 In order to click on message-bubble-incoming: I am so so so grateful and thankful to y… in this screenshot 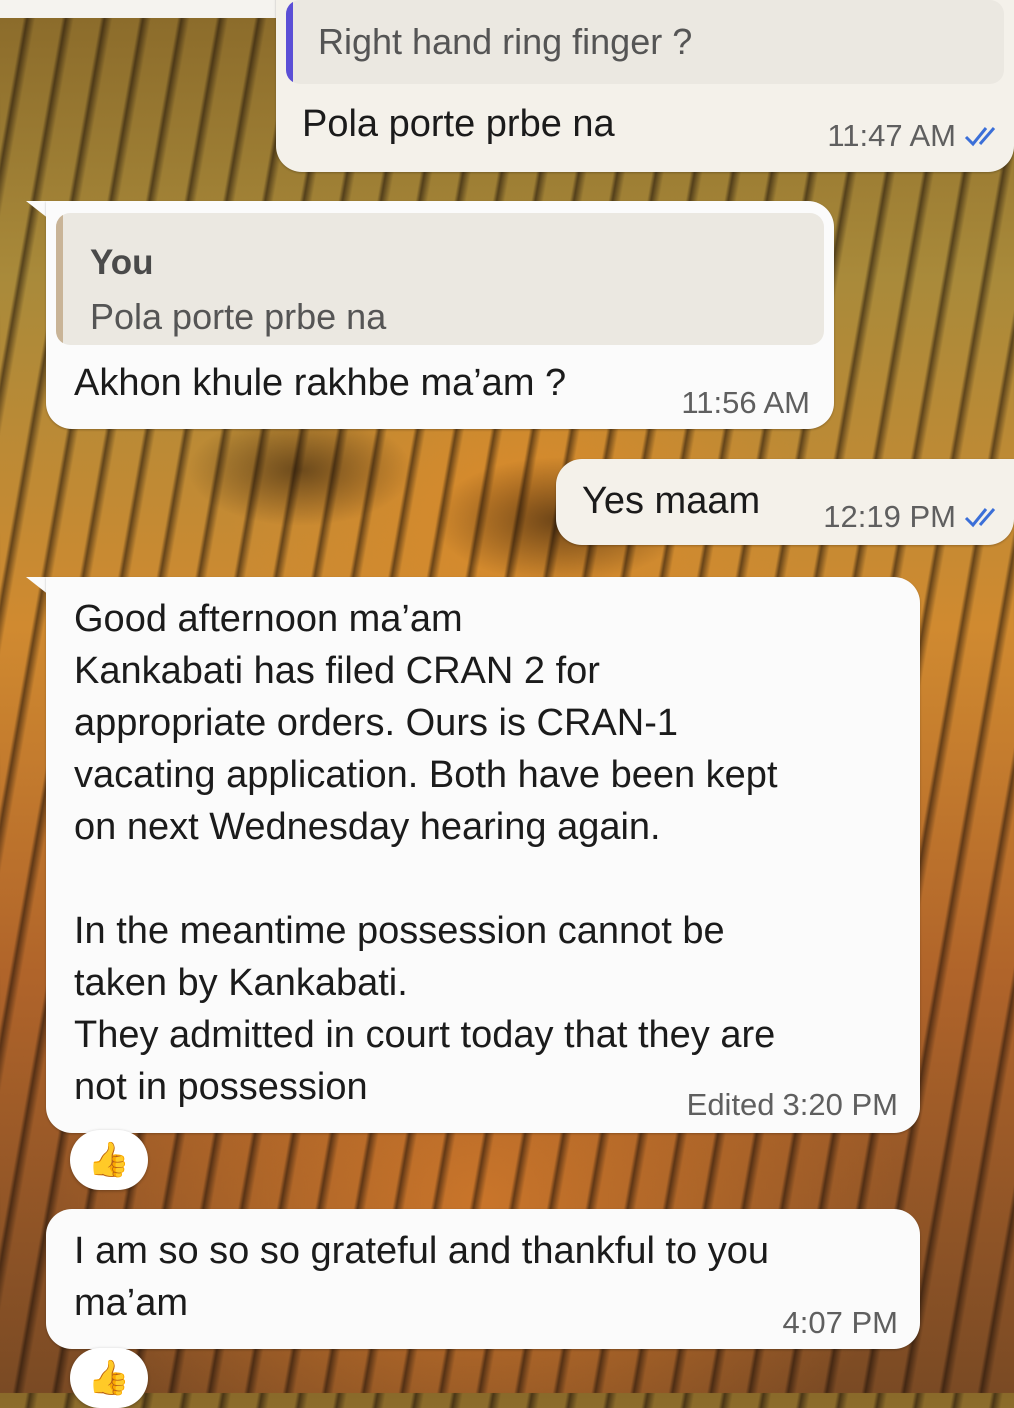, I will do `click(483, 1279)`.